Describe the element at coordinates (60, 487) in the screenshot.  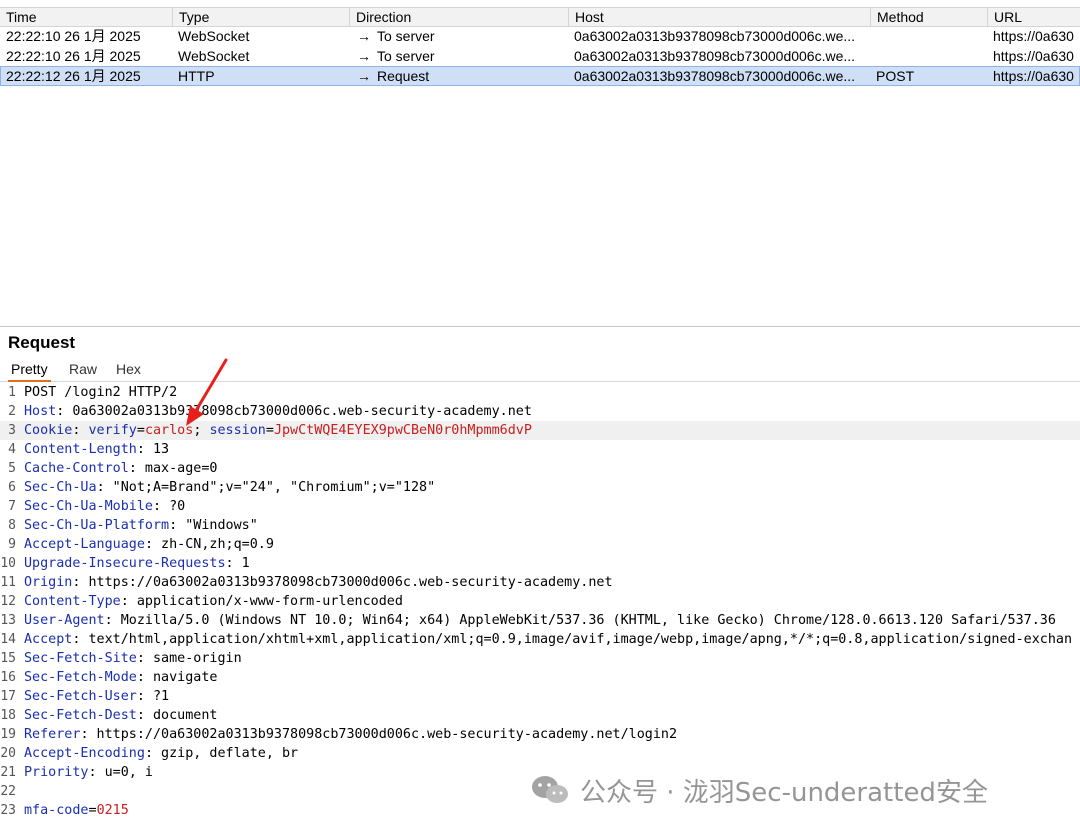
I see `header-key: Sec-Ch-Ua` at that location.